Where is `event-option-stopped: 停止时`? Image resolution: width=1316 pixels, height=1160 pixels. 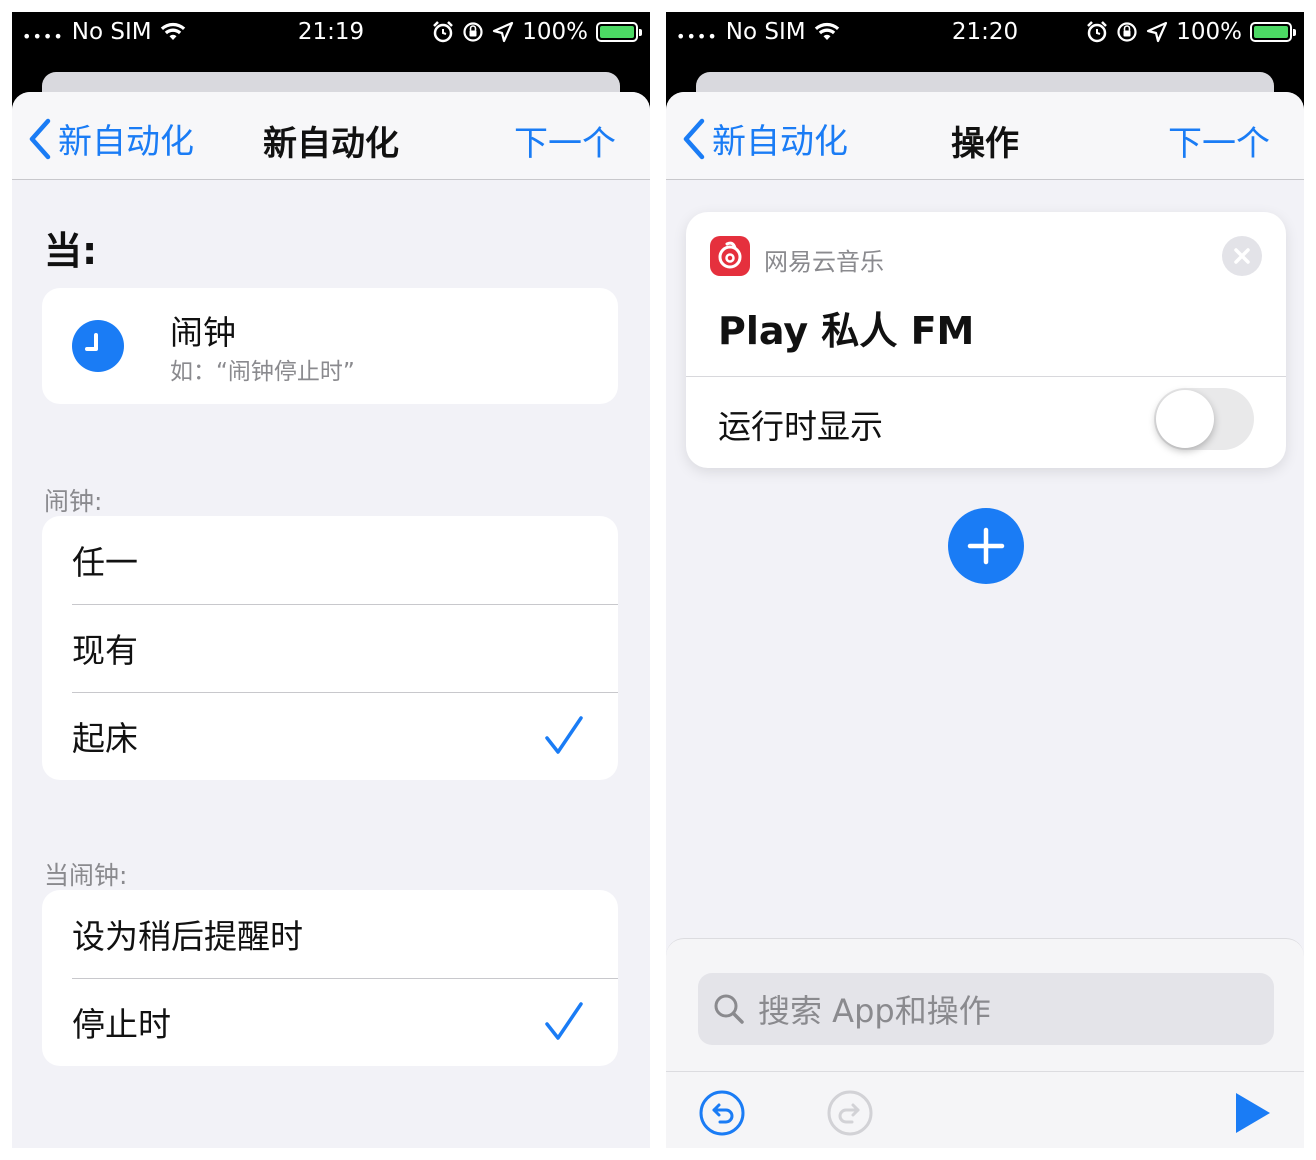
event-option-stopped: 停止时 is located at coordinates (330, 1022).